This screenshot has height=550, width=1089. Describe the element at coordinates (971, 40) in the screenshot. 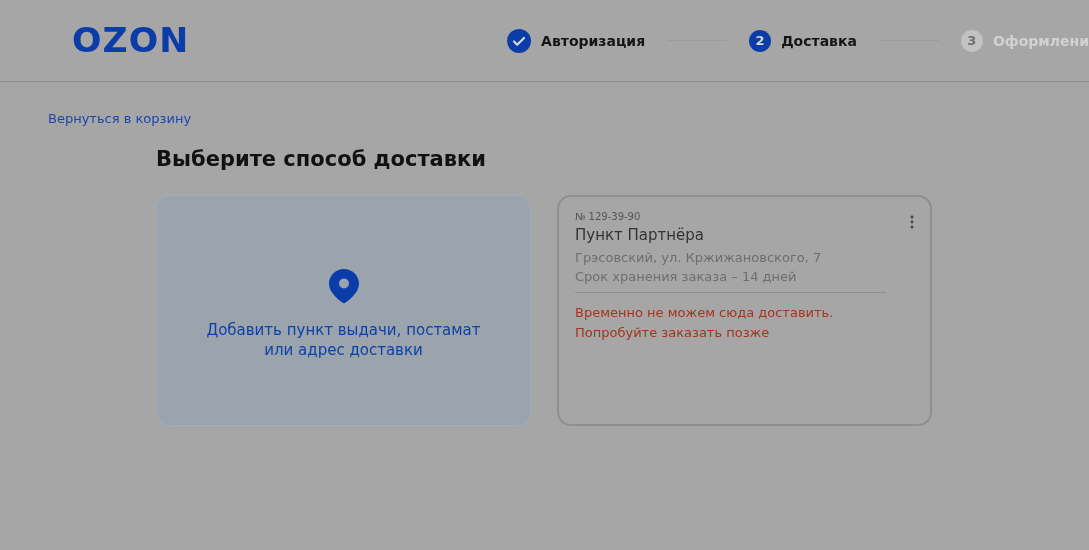

I see `step-number: 3` at that location.